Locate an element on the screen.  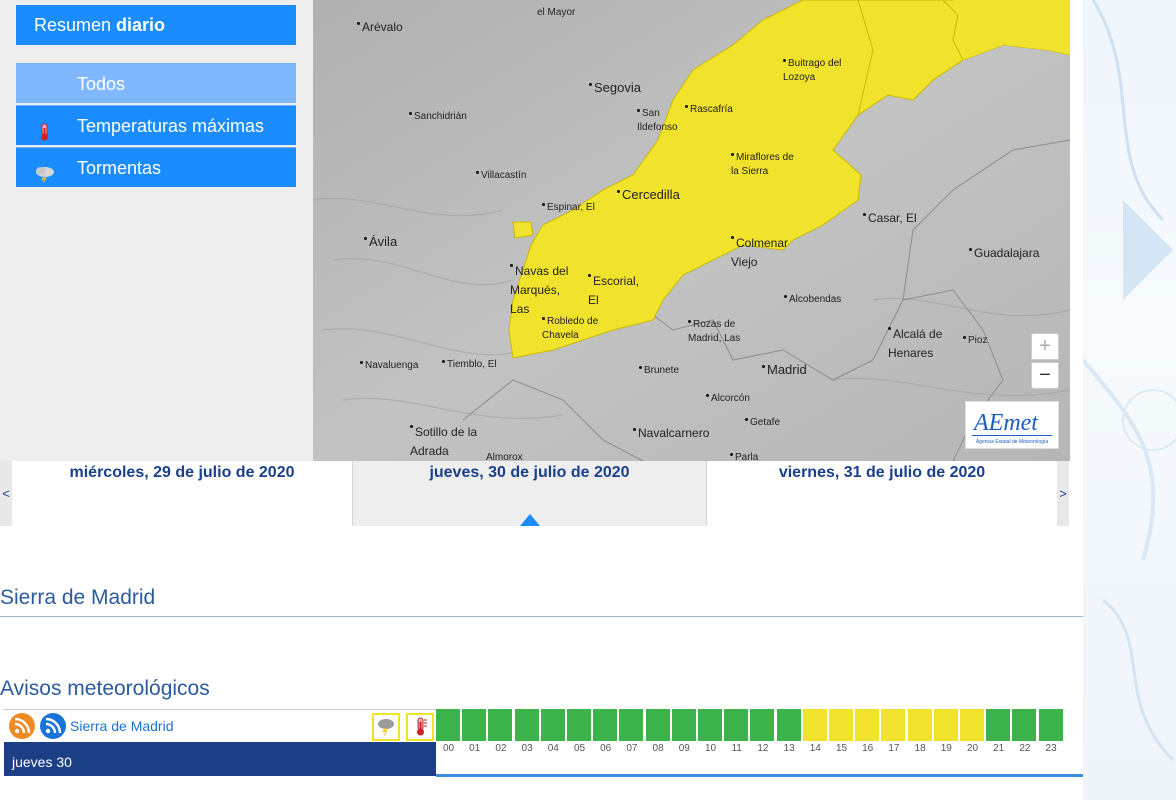
town-label: Alcobendas is located at coordinates (812, 300).